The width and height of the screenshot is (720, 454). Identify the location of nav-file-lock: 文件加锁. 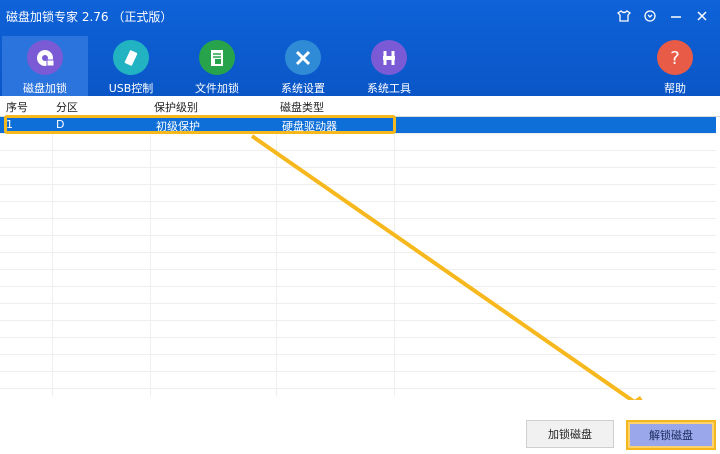
(217, 66).